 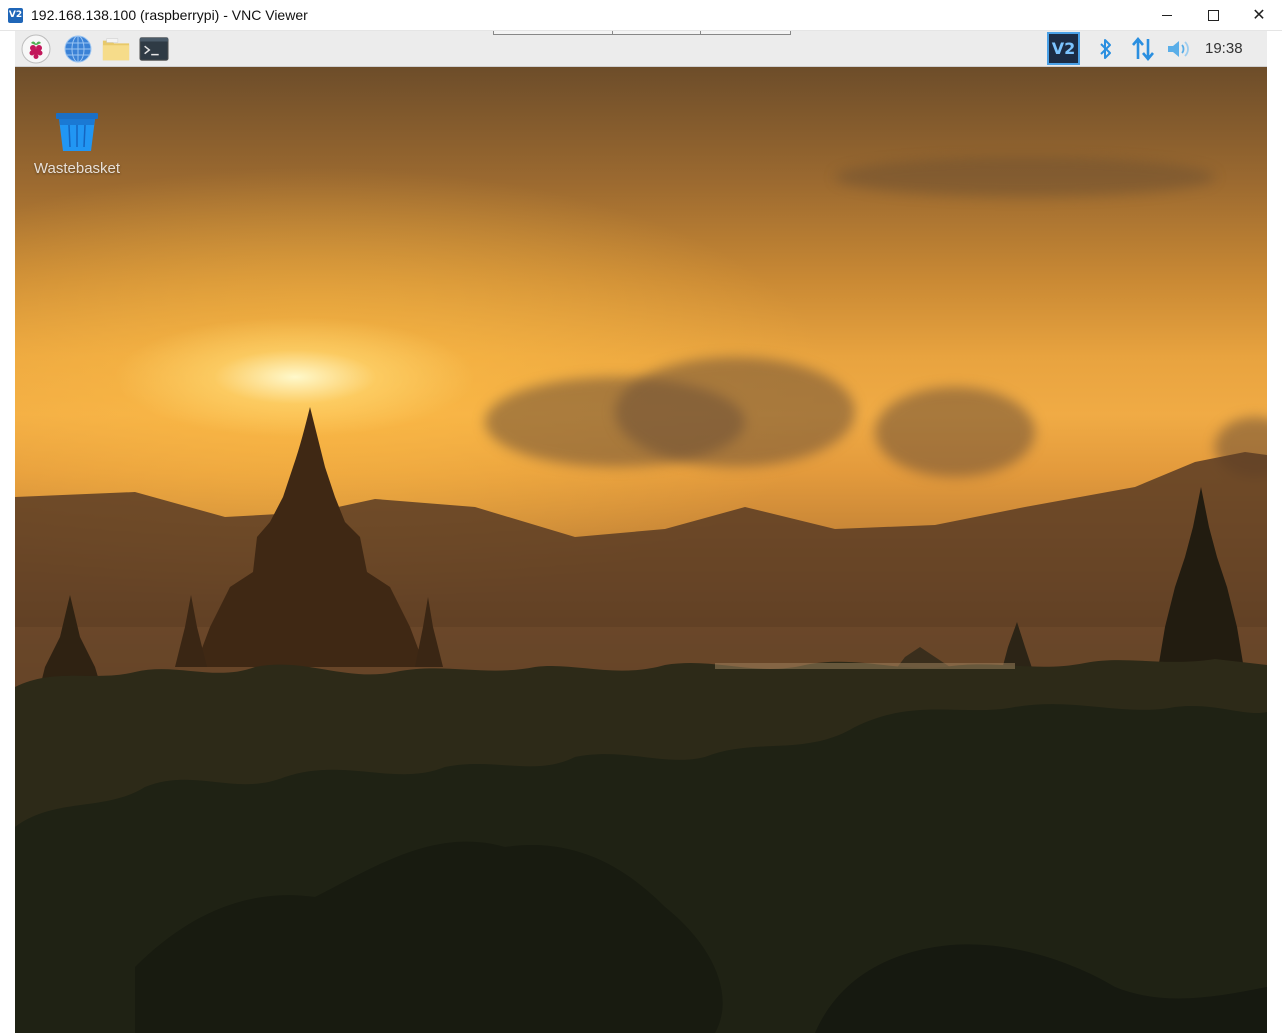 I want to click on close-button: ✕, so click(x=1259, y=15).